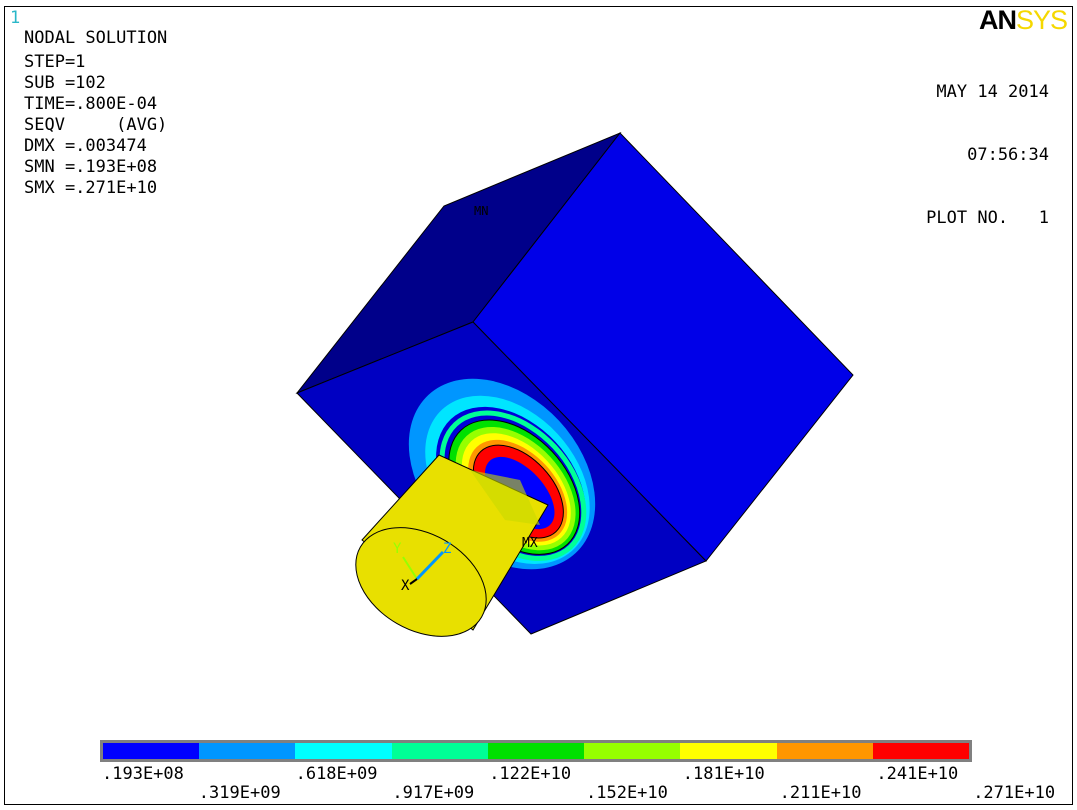 This screenshot has height=810, width=1077. What do you see at coordinates (405, 586) in the screenshot?
I see `triad-x-label: X` at bounding box center [405, 586].